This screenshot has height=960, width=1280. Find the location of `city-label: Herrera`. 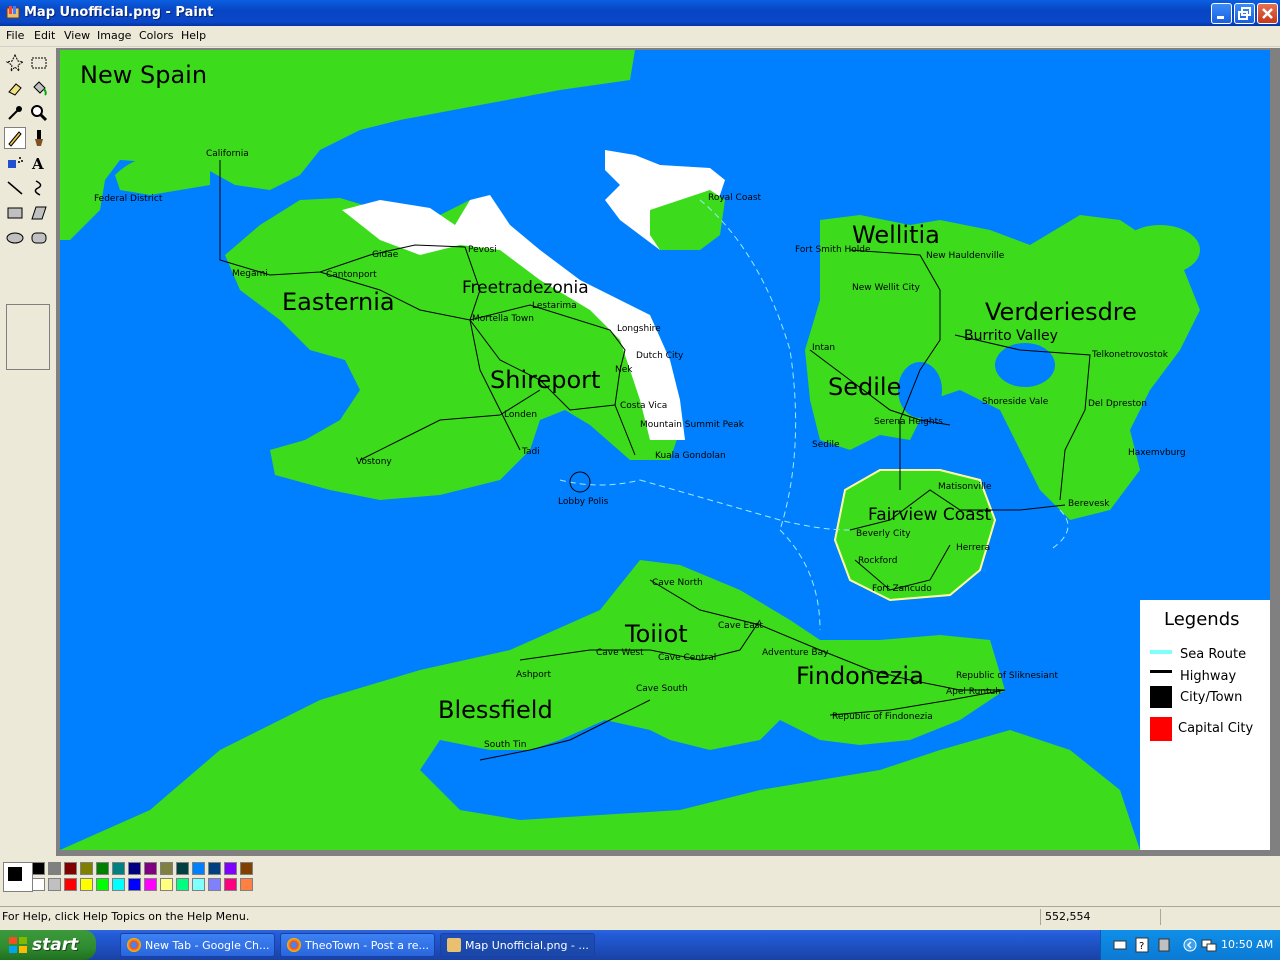

city-label: Herrera is located at coordinates (973, 548).